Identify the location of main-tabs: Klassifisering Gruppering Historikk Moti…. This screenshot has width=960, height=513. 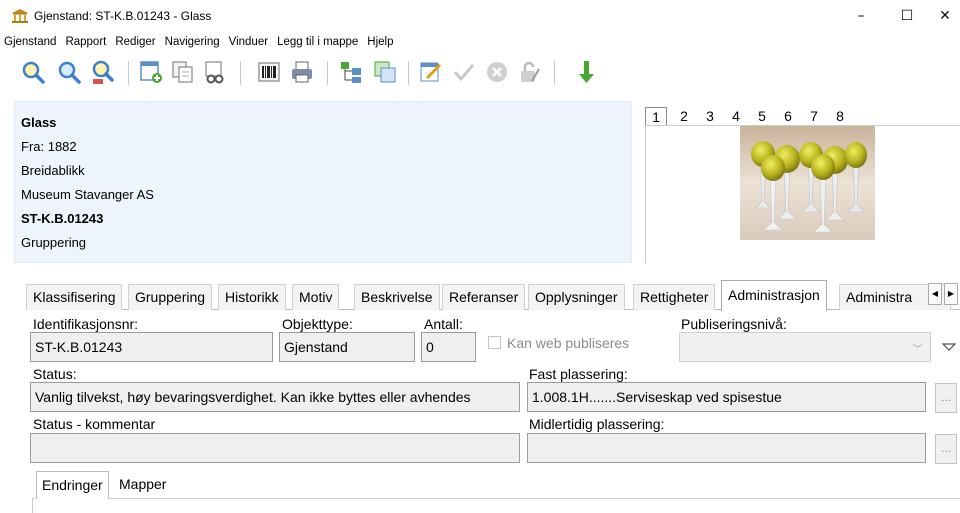
(493, 295).